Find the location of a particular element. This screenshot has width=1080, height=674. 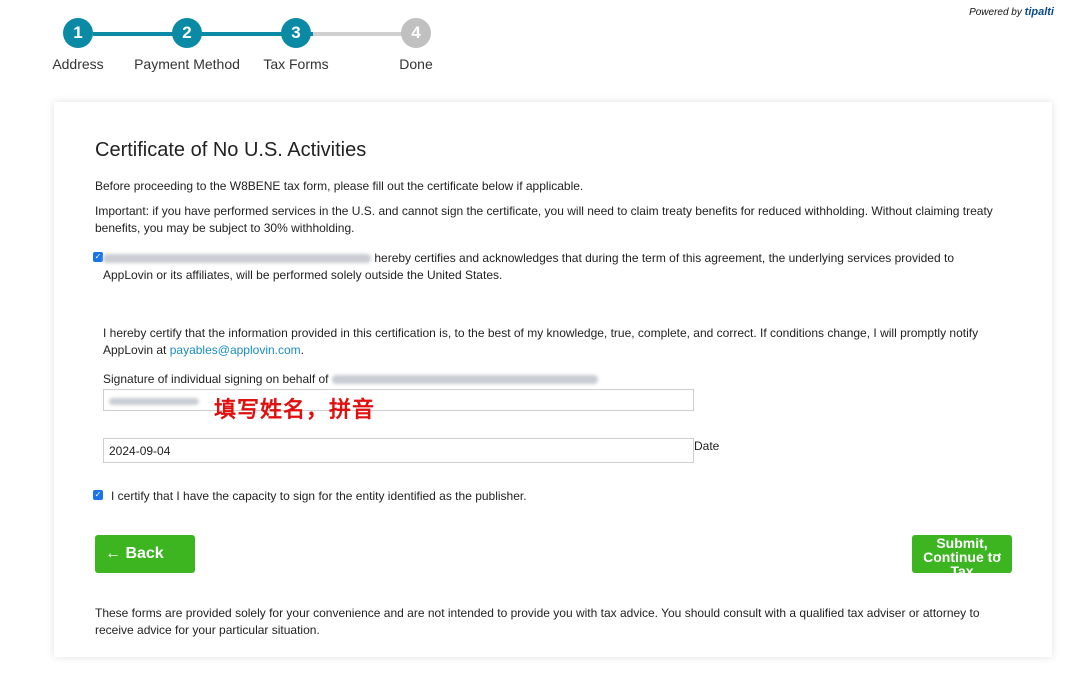

powered-by-text: Powered by is located at coordinates (995, 12).